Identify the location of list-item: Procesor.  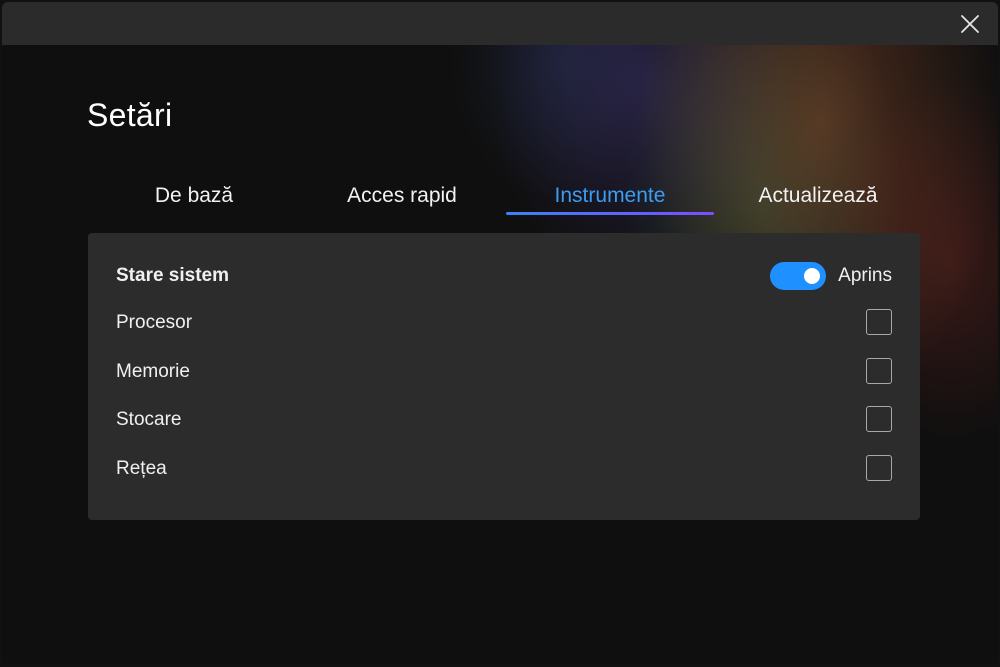
(504, 323).